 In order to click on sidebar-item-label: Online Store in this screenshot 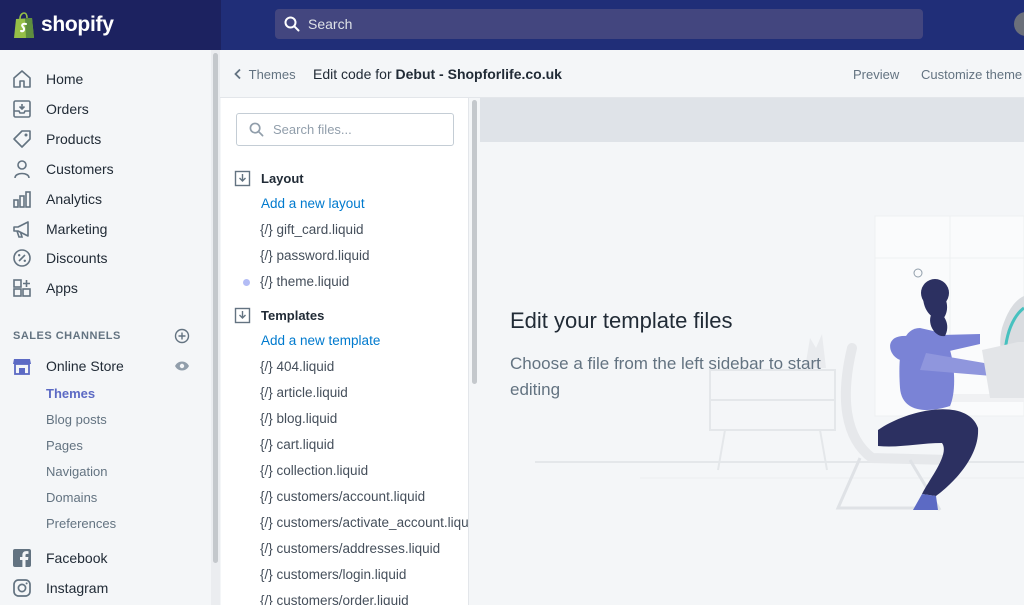, I will do `click(85, 366)`.